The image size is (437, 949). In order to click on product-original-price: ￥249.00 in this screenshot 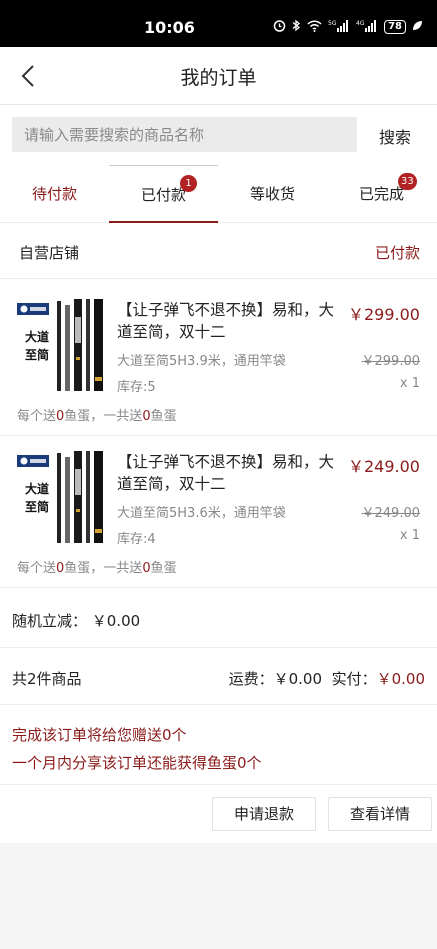, I will do `click(391, 513)`.